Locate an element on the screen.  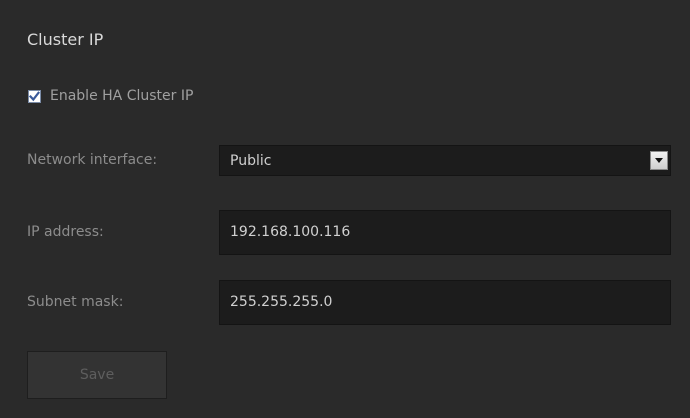
ip-address-label: IP address: is located at coordinates (65, 232).